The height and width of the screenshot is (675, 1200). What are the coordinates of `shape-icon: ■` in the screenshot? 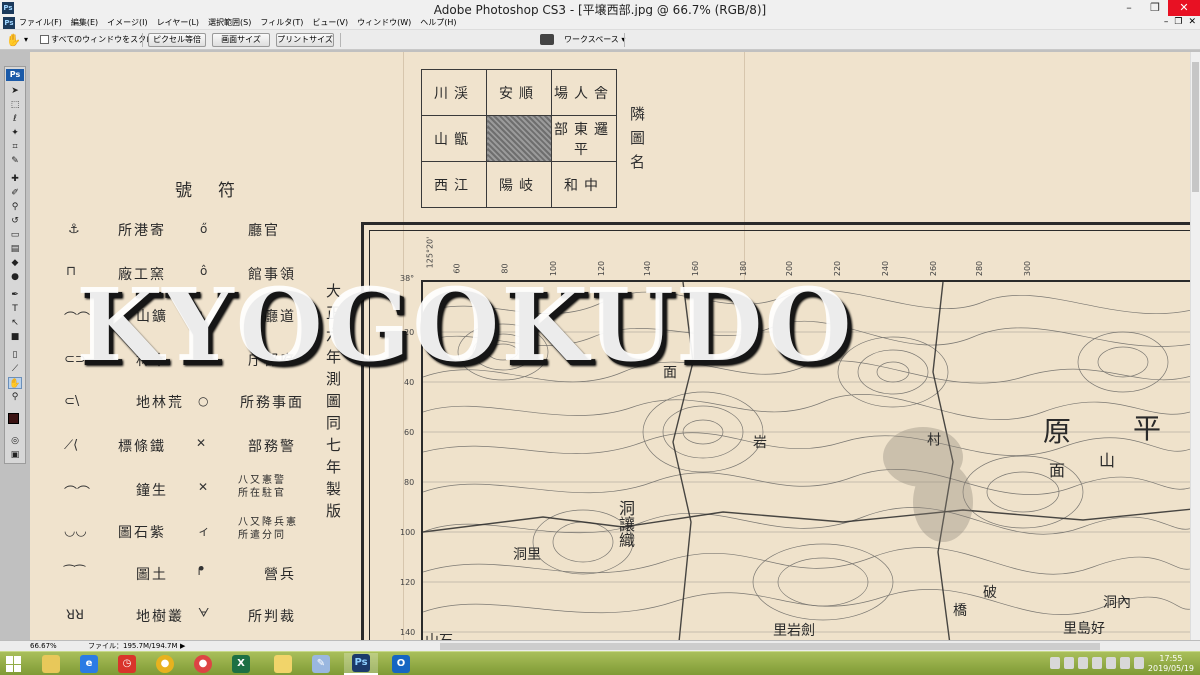 It's located at (15, 337).